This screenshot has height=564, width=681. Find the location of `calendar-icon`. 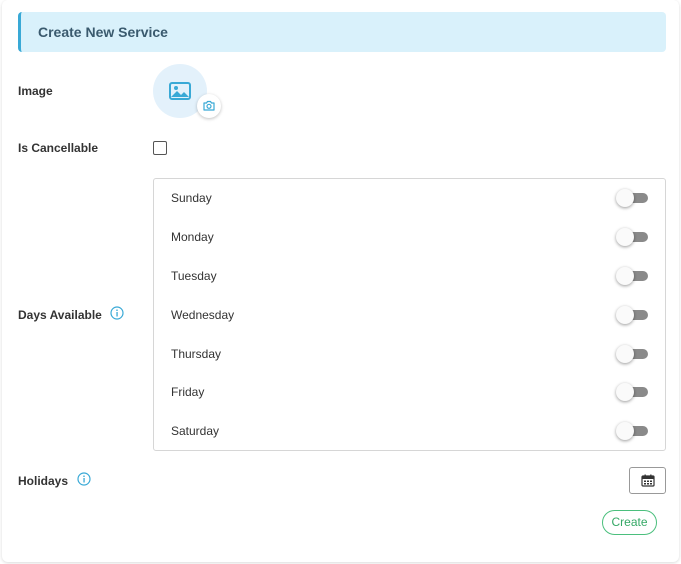

calendar-icon is located at coordinates (648, 480).